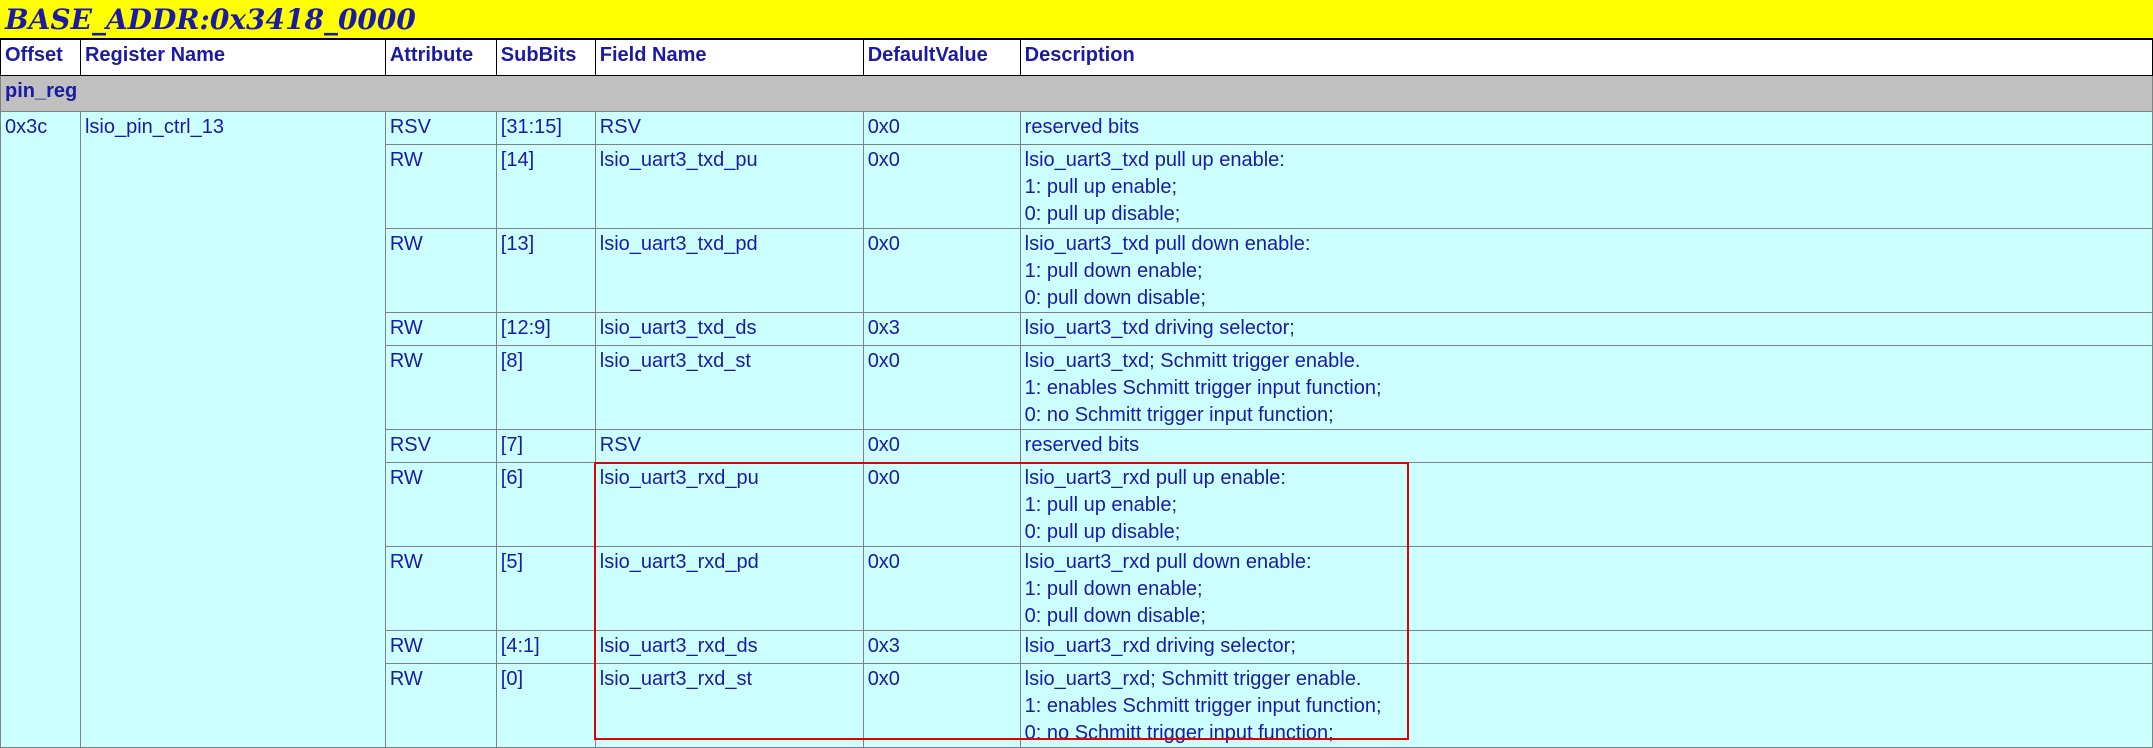  I want to click on field-name-cell: lsio_uart3_rxd_st, so click(729, 705).